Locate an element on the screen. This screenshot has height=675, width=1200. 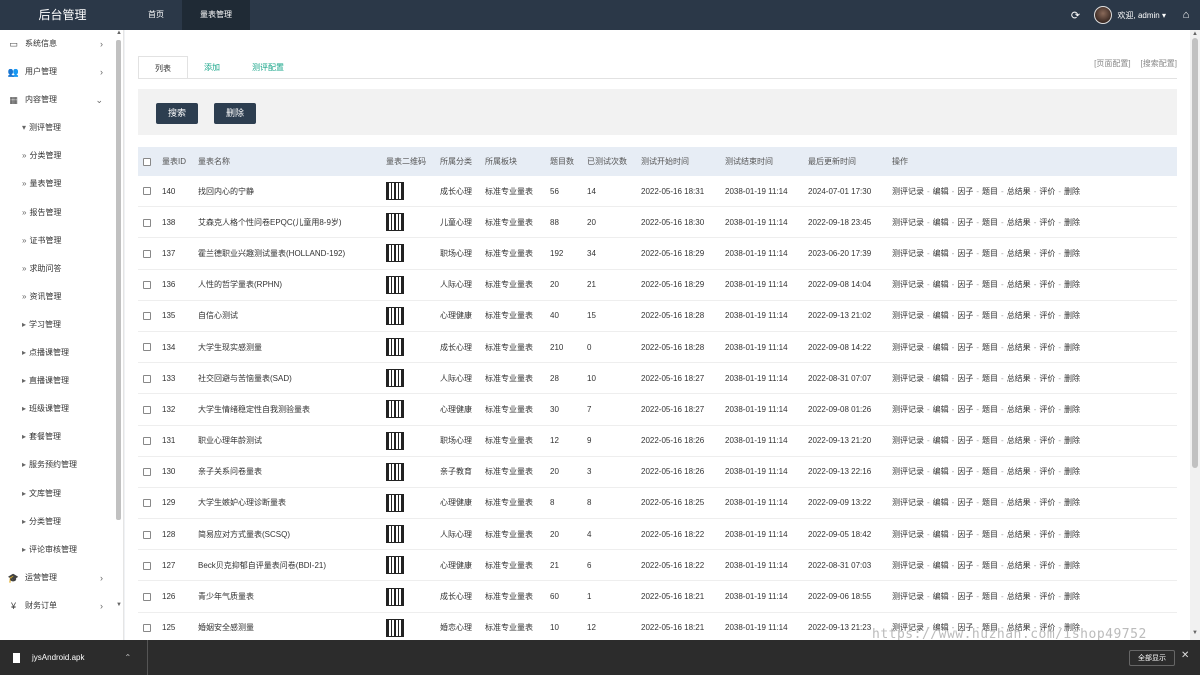
sidebar-item: » 求助问答 is located at coordinates (61, 269).